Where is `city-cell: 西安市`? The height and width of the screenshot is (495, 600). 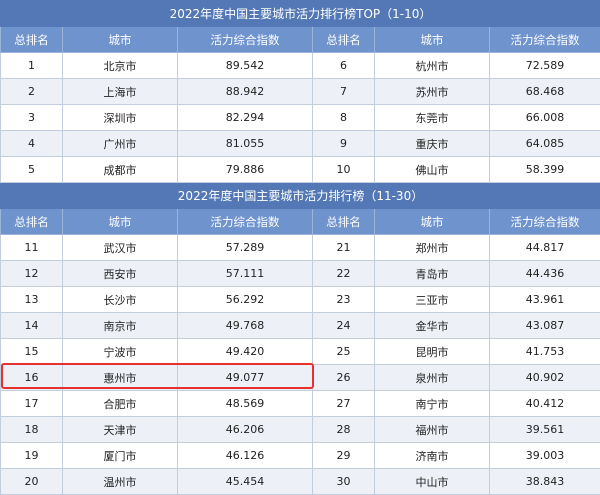
city-cell: 西安市 is located at coordinates (120, 274).